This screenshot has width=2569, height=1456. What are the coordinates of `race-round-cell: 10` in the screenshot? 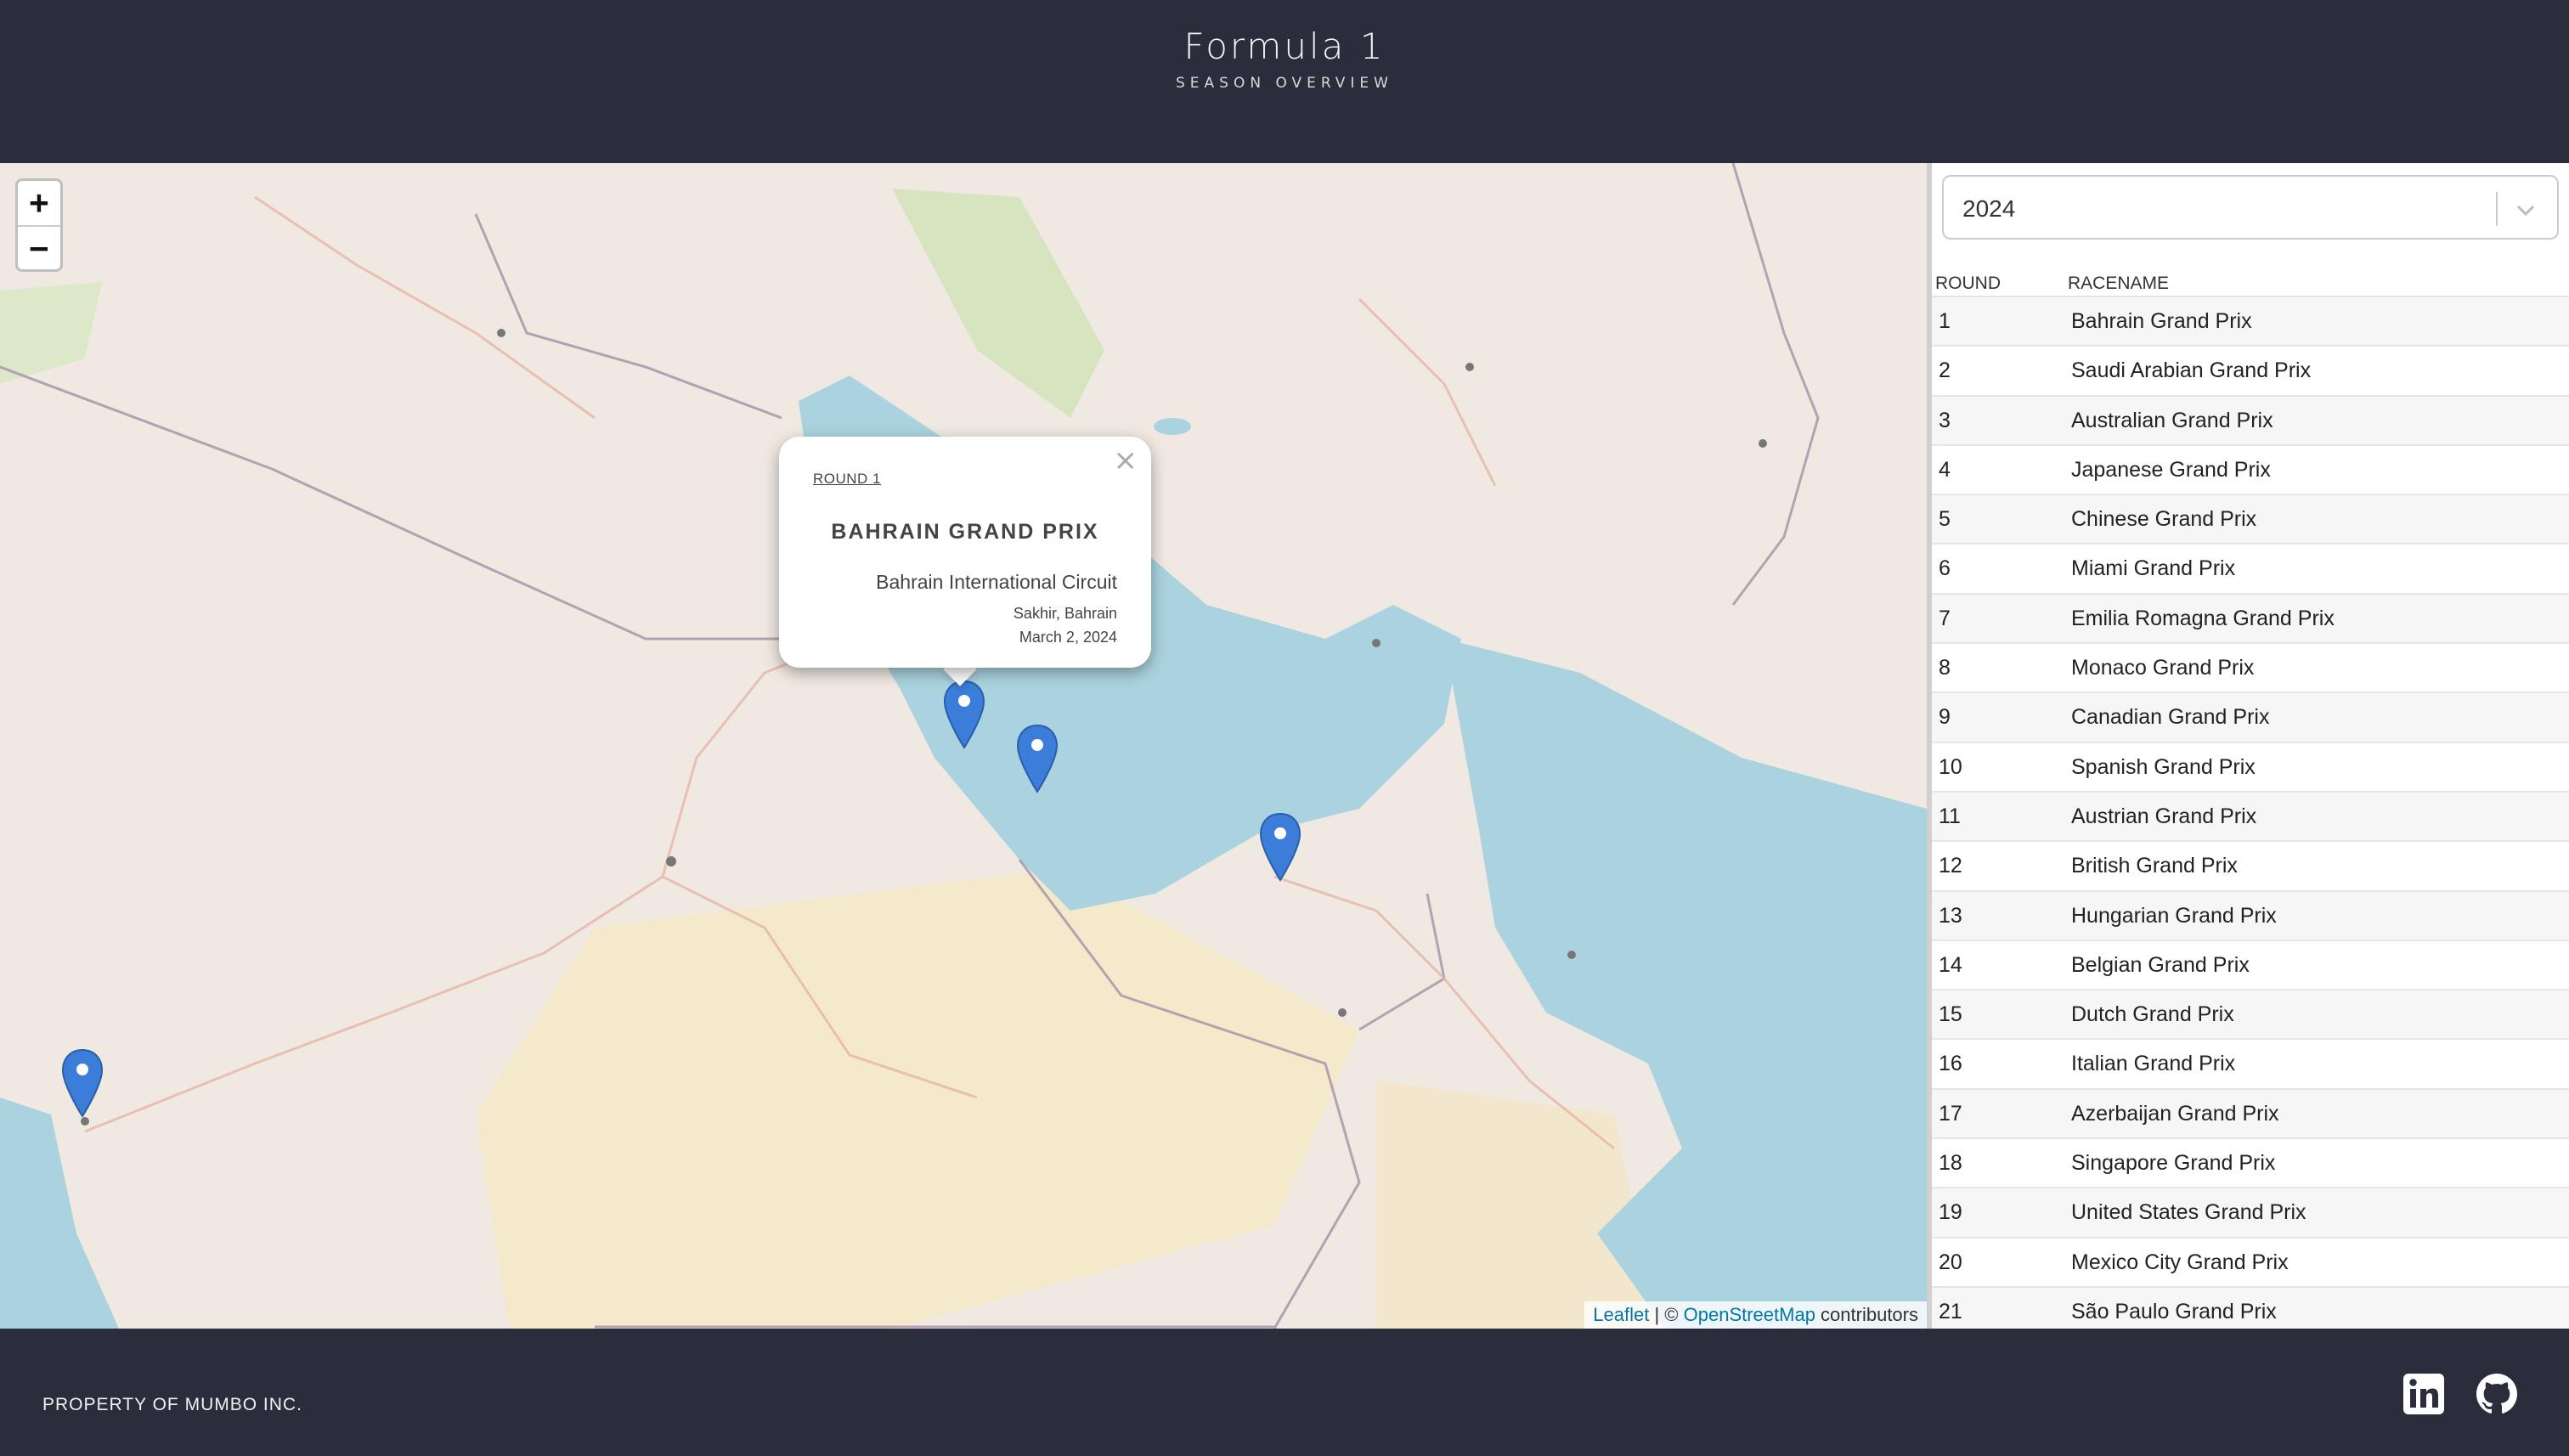 It's located at (1951, 766).